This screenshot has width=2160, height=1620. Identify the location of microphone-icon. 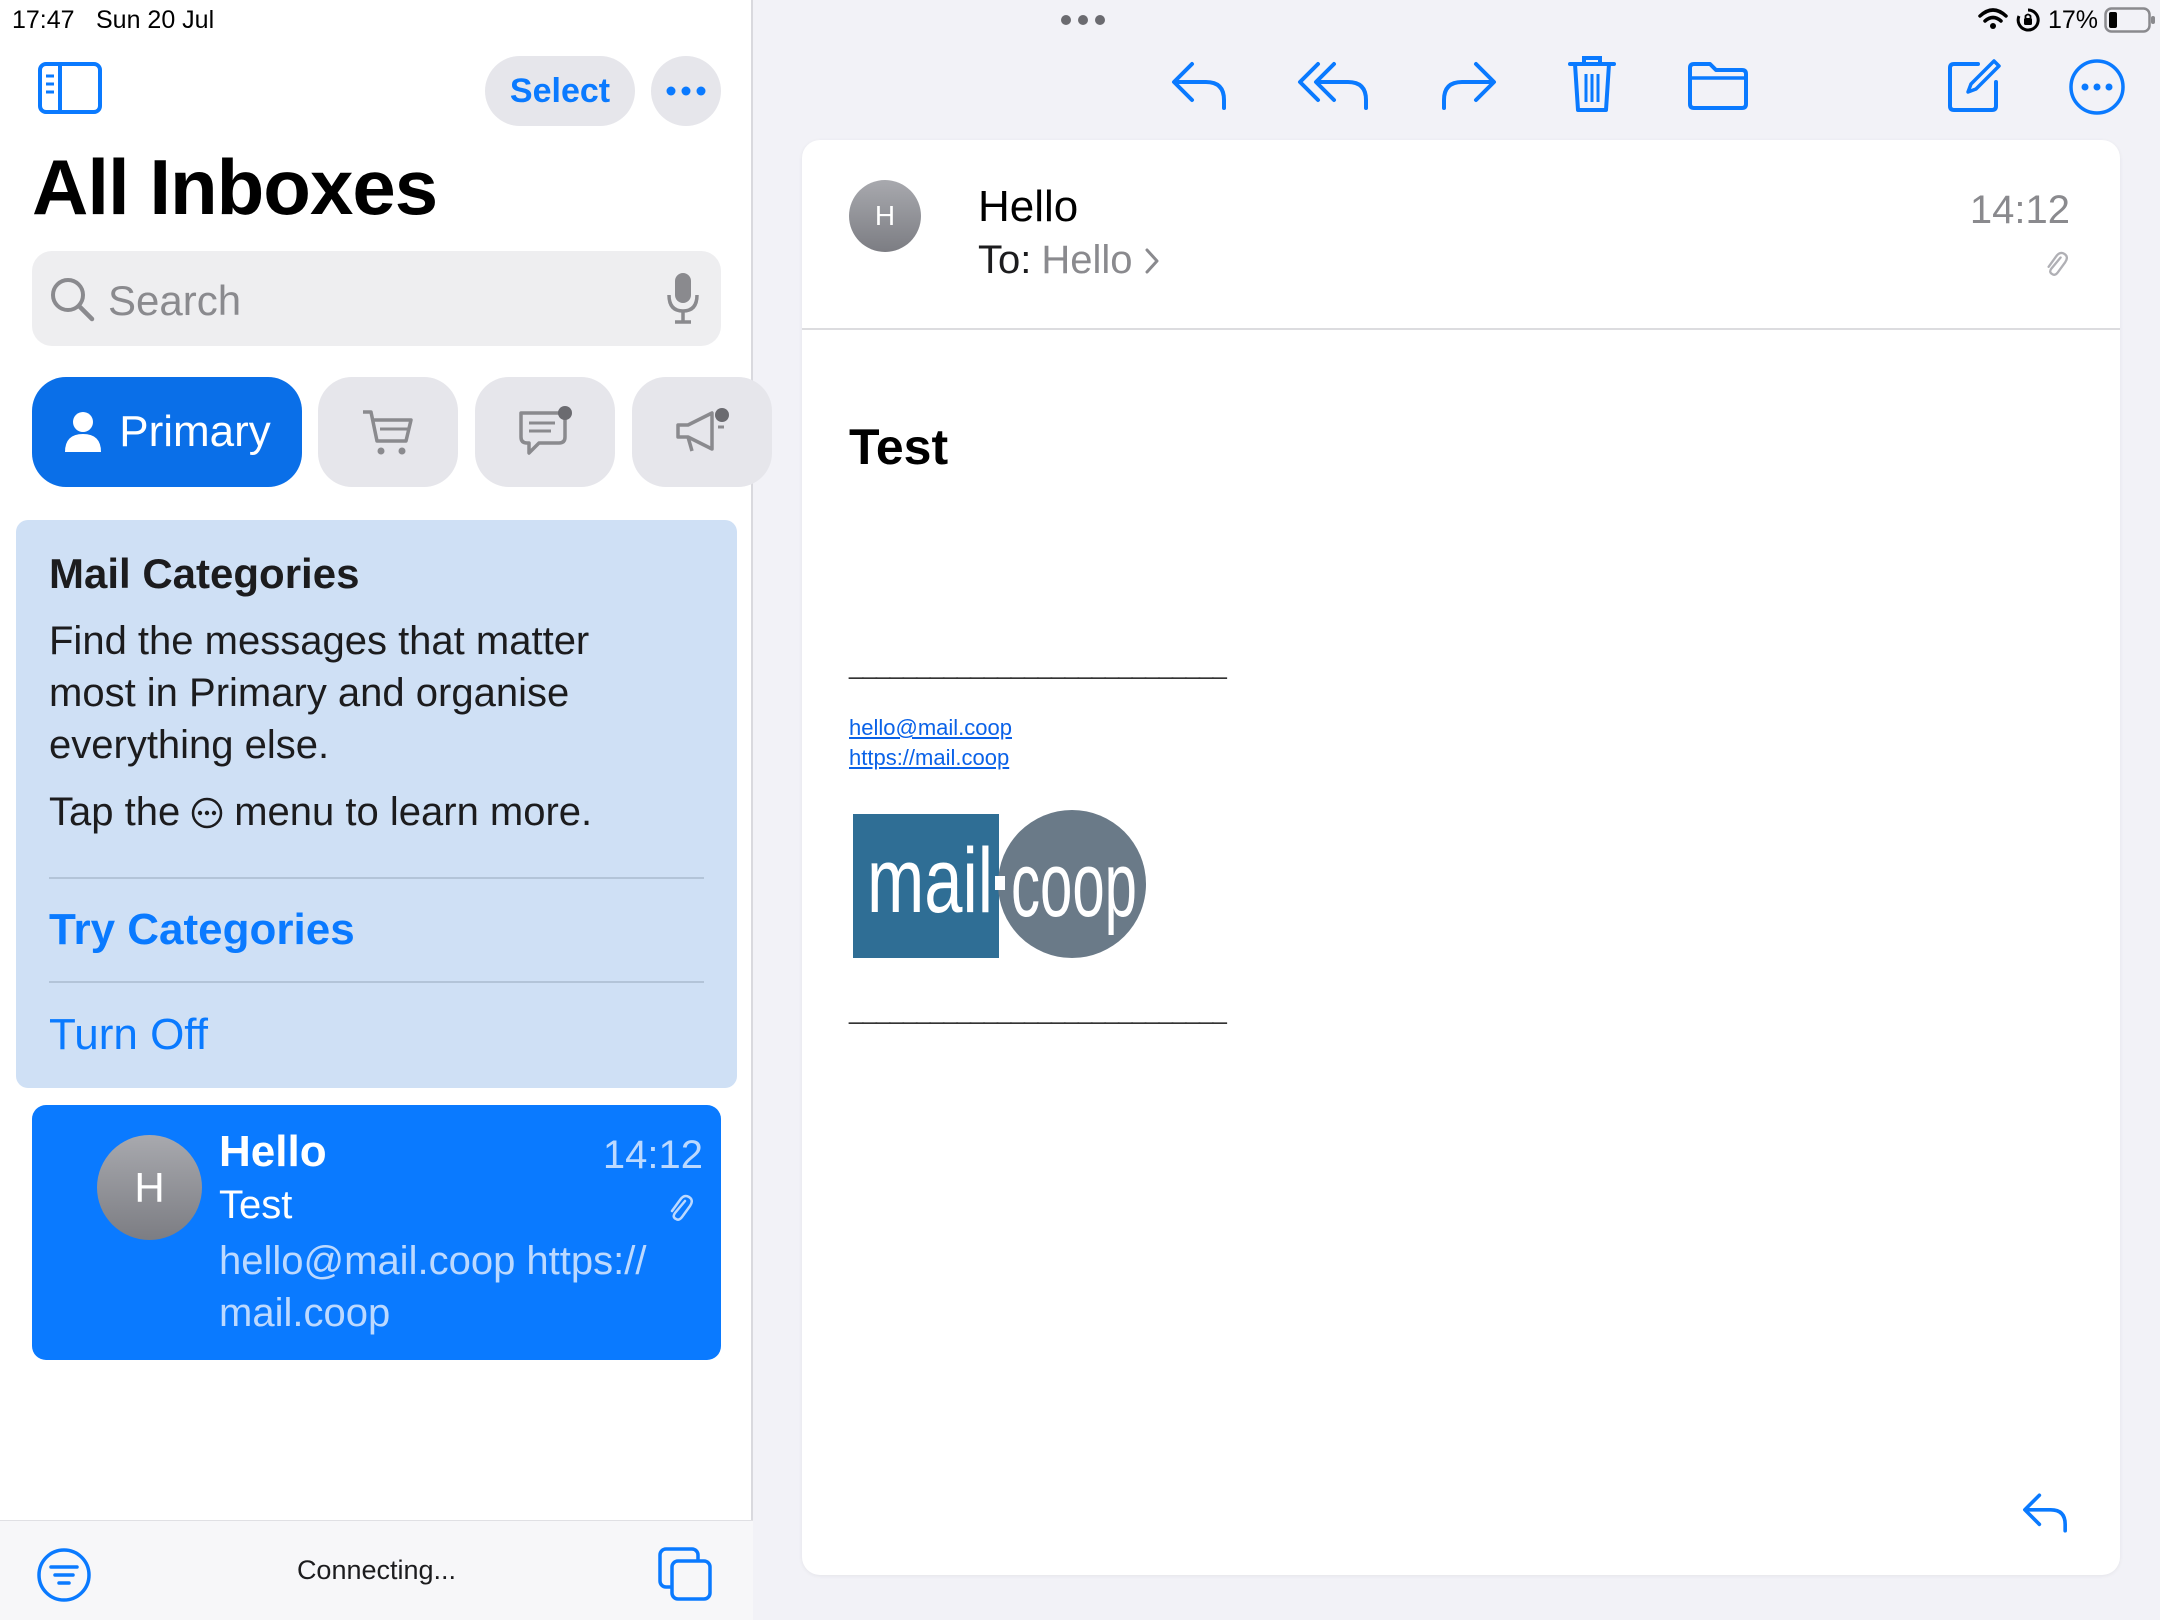
(683, 298).